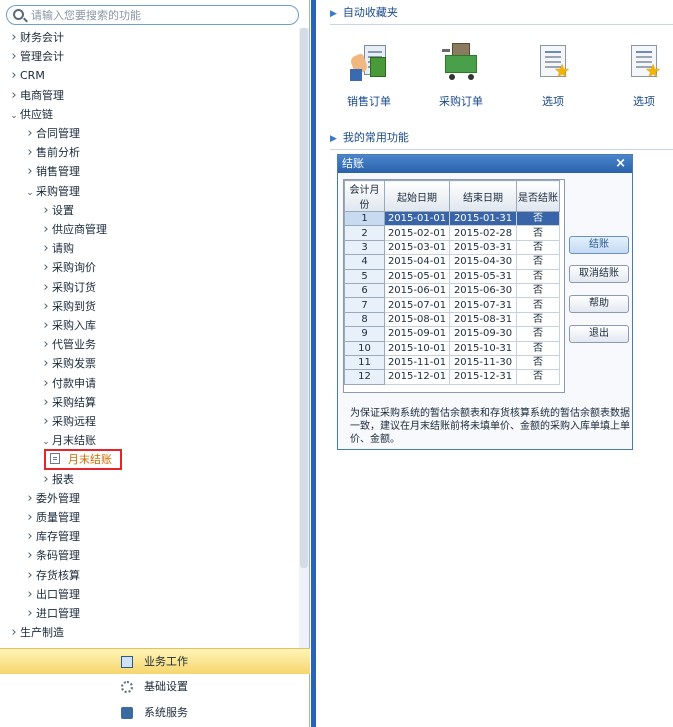 Image resolution: width=673 pixels, height=727 pixels. Describe the element at coordinates (68, 383) in the screenshot. I see `tree-item: › 付款申请` at that location.